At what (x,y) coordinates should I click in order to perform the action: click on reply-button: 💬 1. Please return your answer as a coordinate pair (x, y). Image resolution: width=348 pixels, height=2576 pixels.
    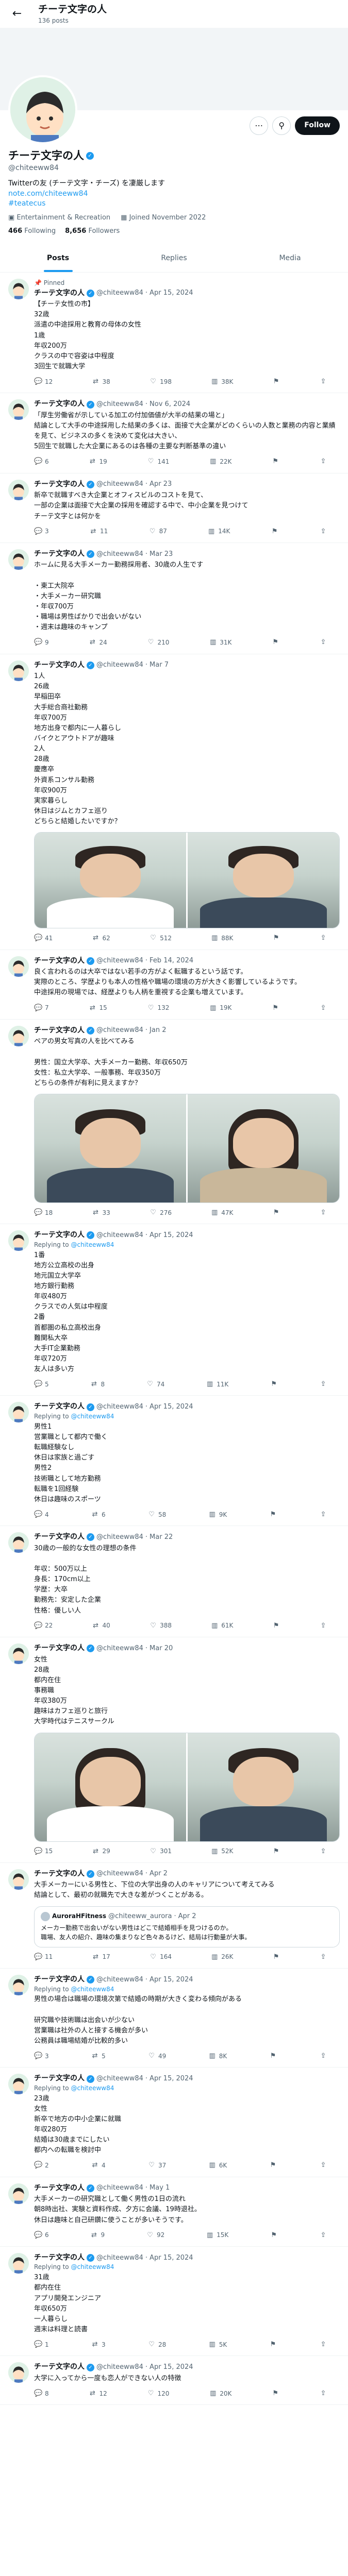
    Looking at the image, I should click on (41, 2344).